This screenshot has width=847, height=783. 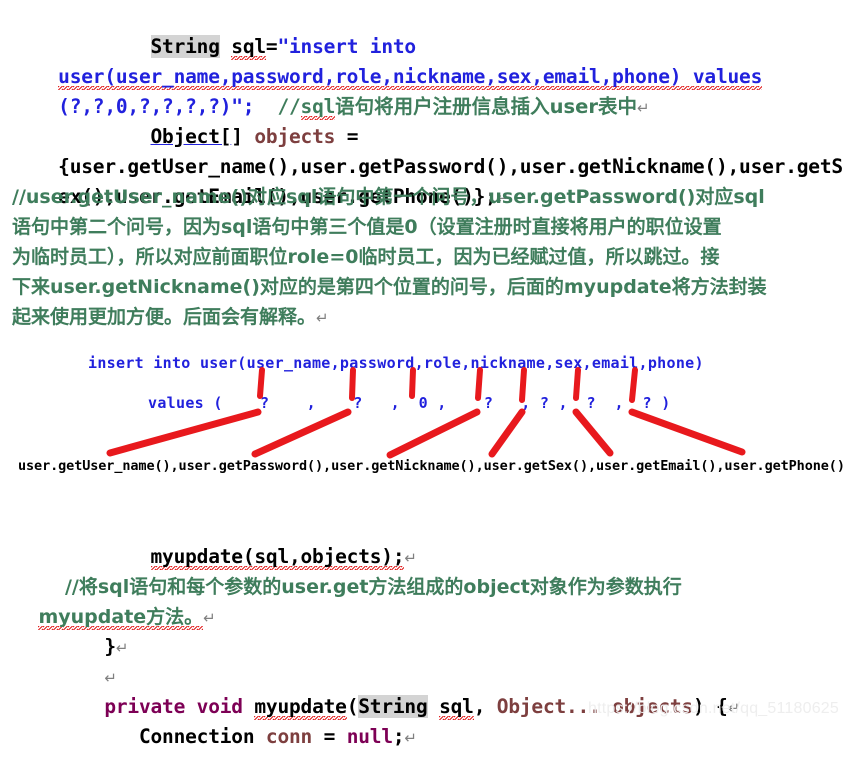 I want to click on connector-phone-diagonal, so click(x=687, y=432).